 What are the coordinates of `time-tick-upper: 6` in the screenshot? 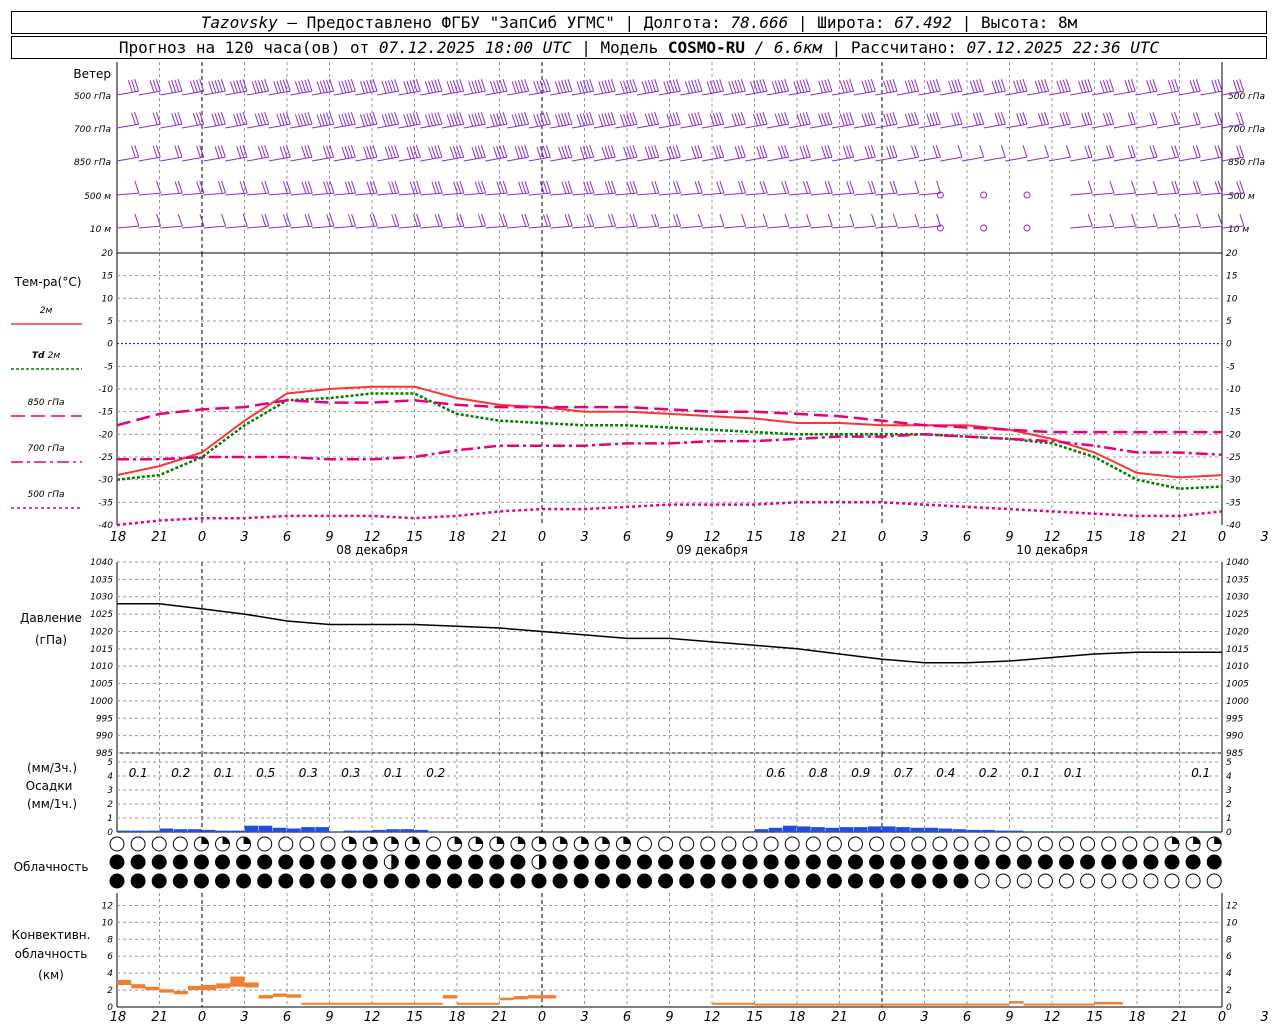 It's located at (287, 537).